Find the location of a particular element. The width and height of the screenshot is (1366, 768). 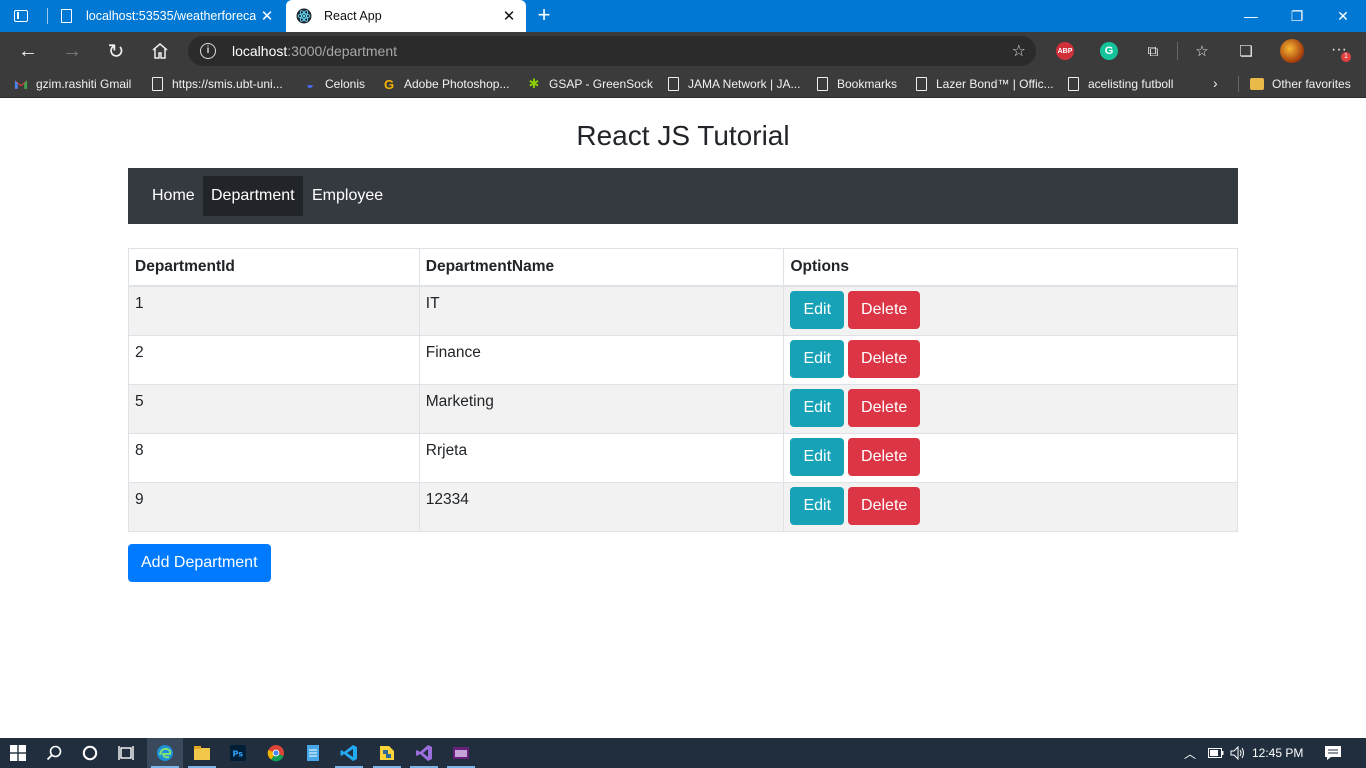

table-row: 9 12334 Edit Delete is located at coordinates (683, 506).